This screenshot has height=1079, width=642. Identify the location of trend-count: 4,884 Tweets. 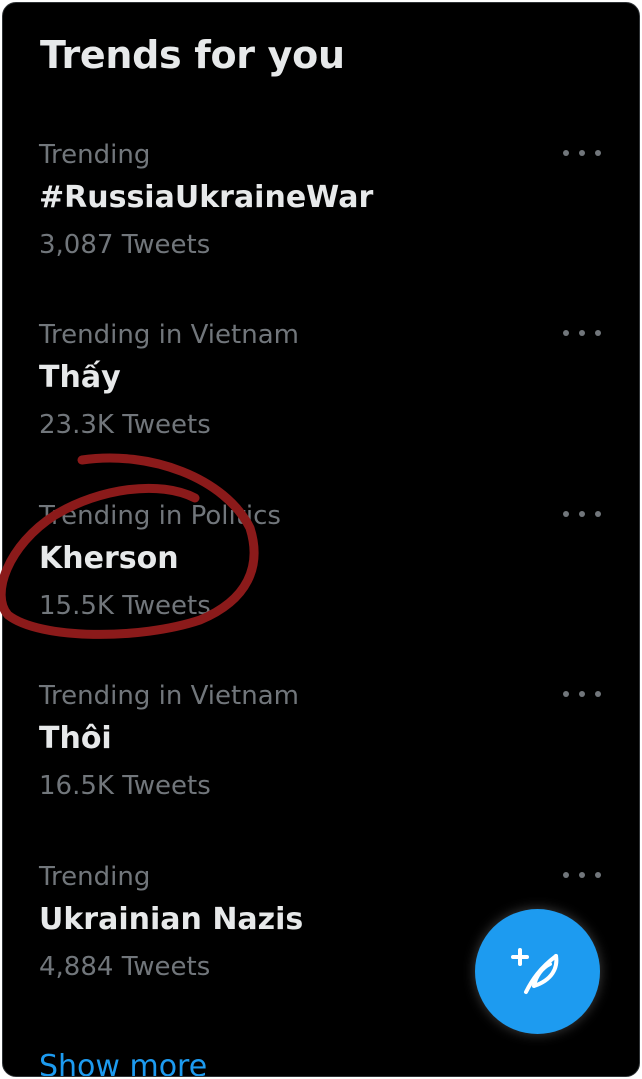
(125, 967).